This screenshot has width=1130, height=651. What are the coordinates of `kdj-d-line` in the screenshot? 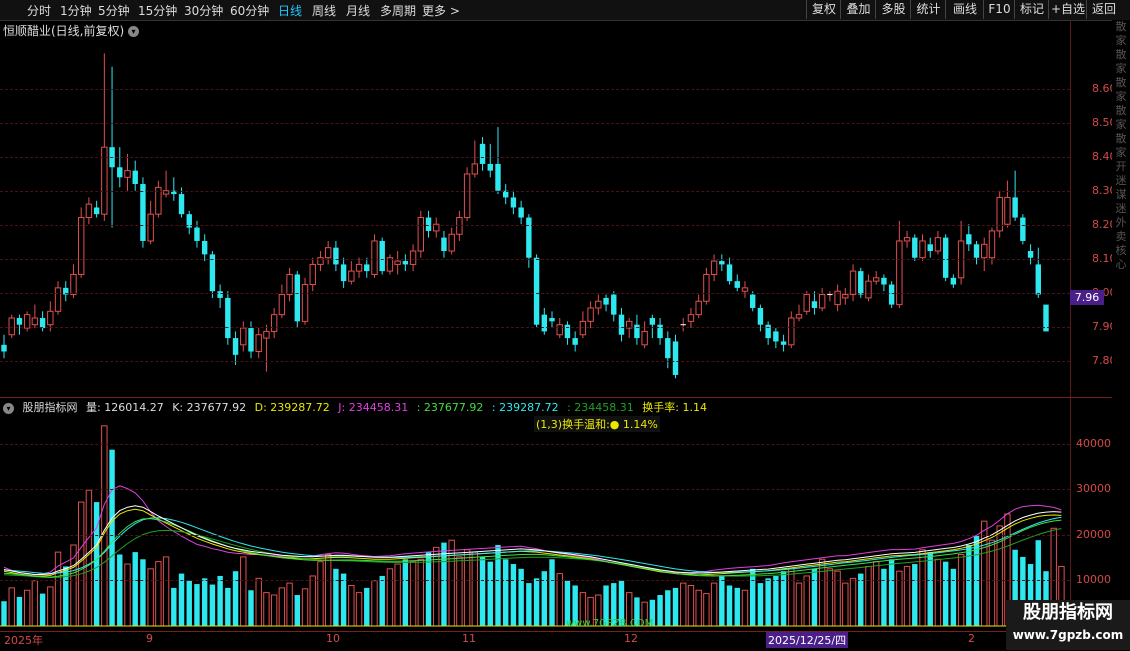 It's located at (532, 542).